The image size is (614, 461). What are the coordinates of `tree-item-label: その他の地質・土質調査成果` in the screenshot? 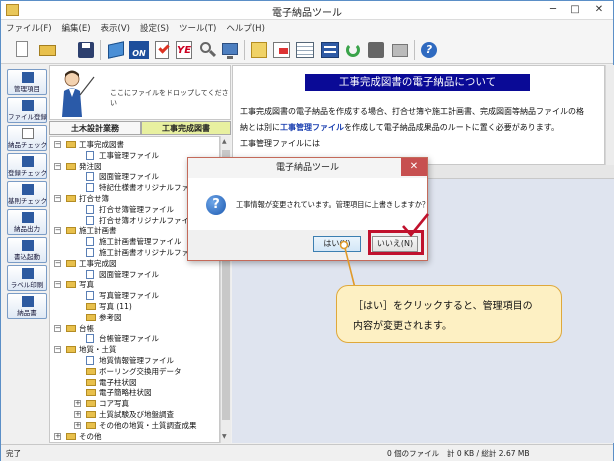 It's located at (148, 425).